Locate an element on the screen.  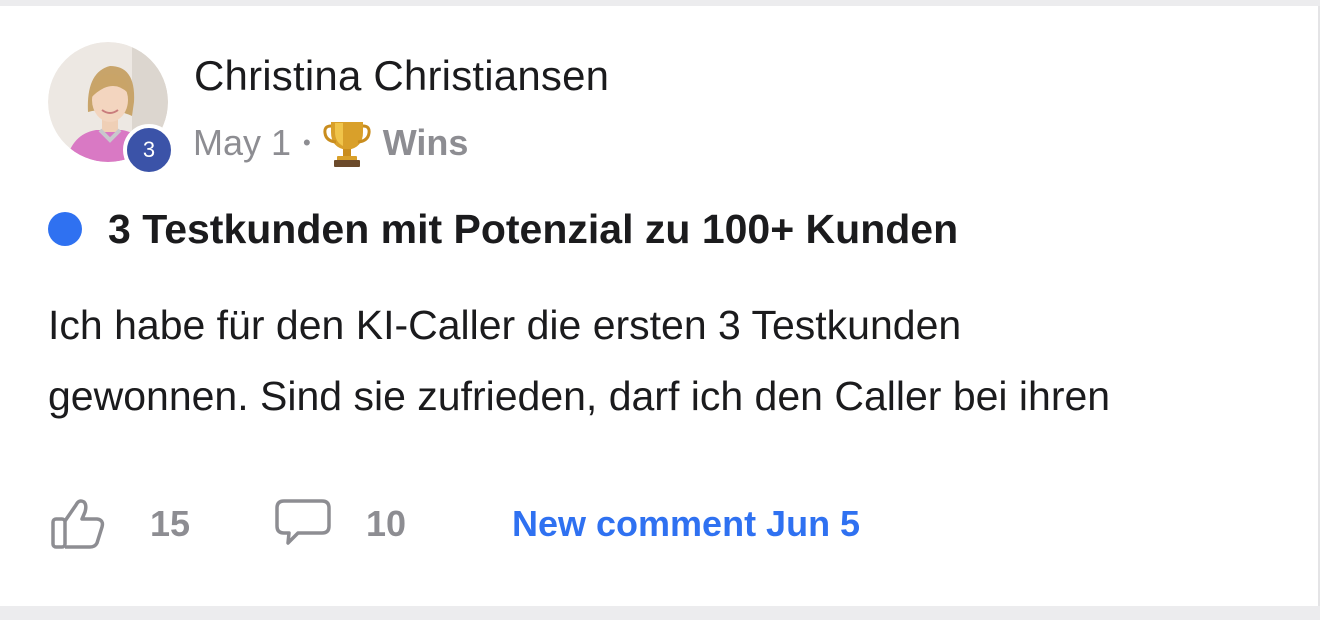
like-count: 15 is located at coordinates (170, 523).